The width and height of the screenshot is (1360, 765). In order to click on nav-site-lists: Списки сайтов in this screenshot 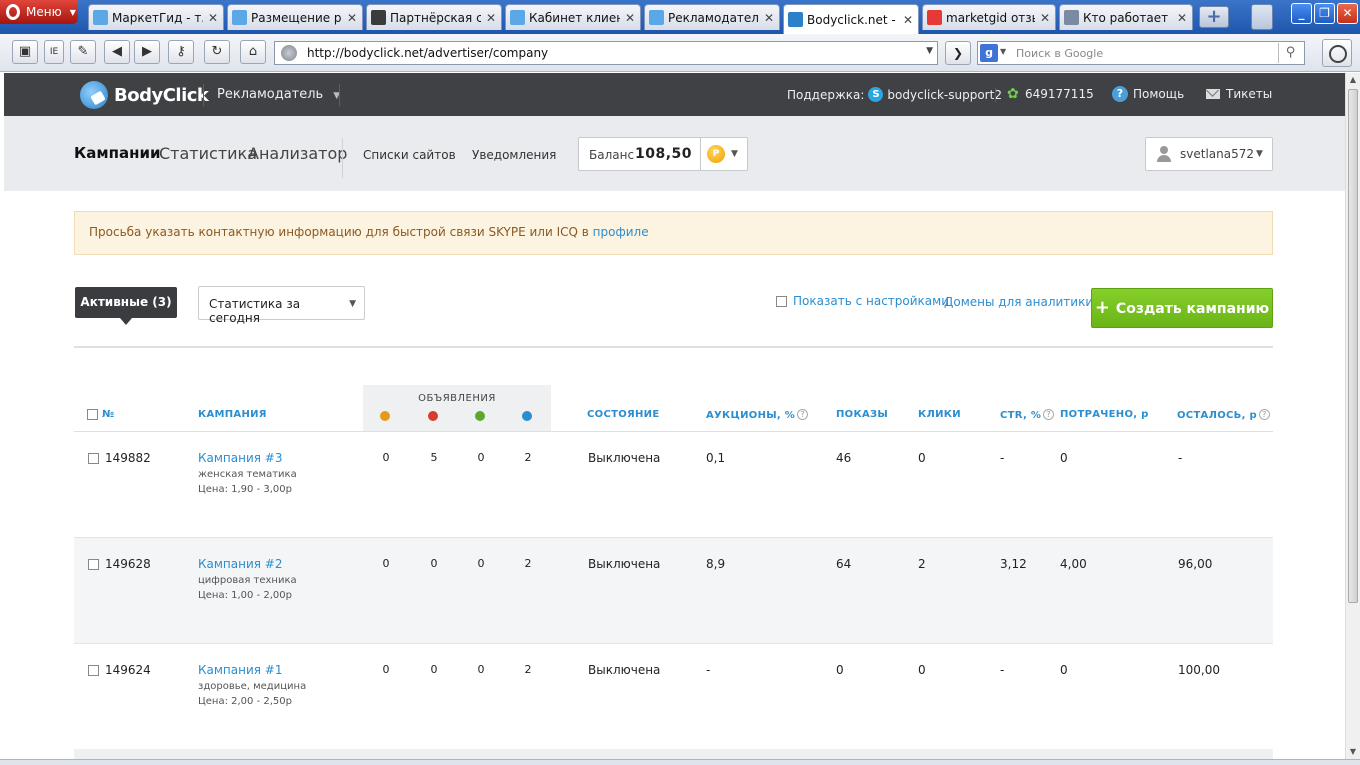, I will do `click(409, 155)`.